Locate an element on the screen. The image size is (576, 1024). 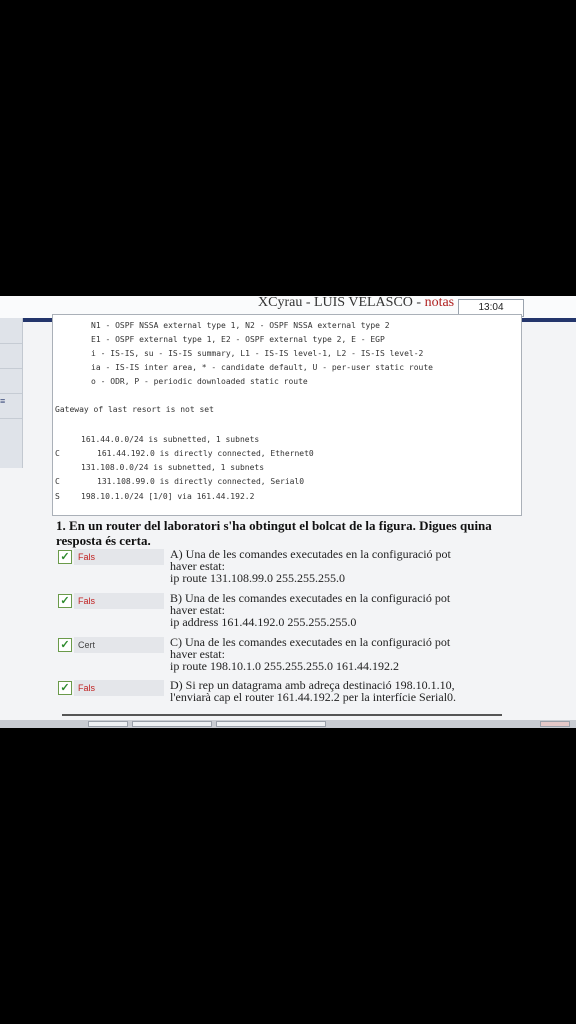
title-notas-link: notas is located at coordinates (440, 303).